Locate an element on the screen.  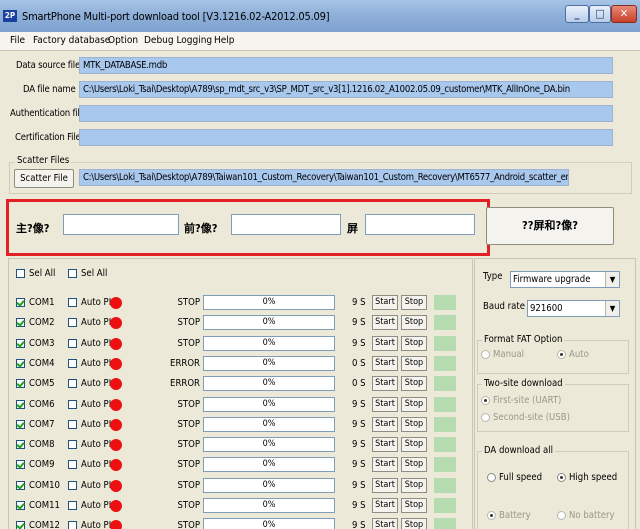
scatter-file-button: Scatter File is located at coordinates (44, 178).